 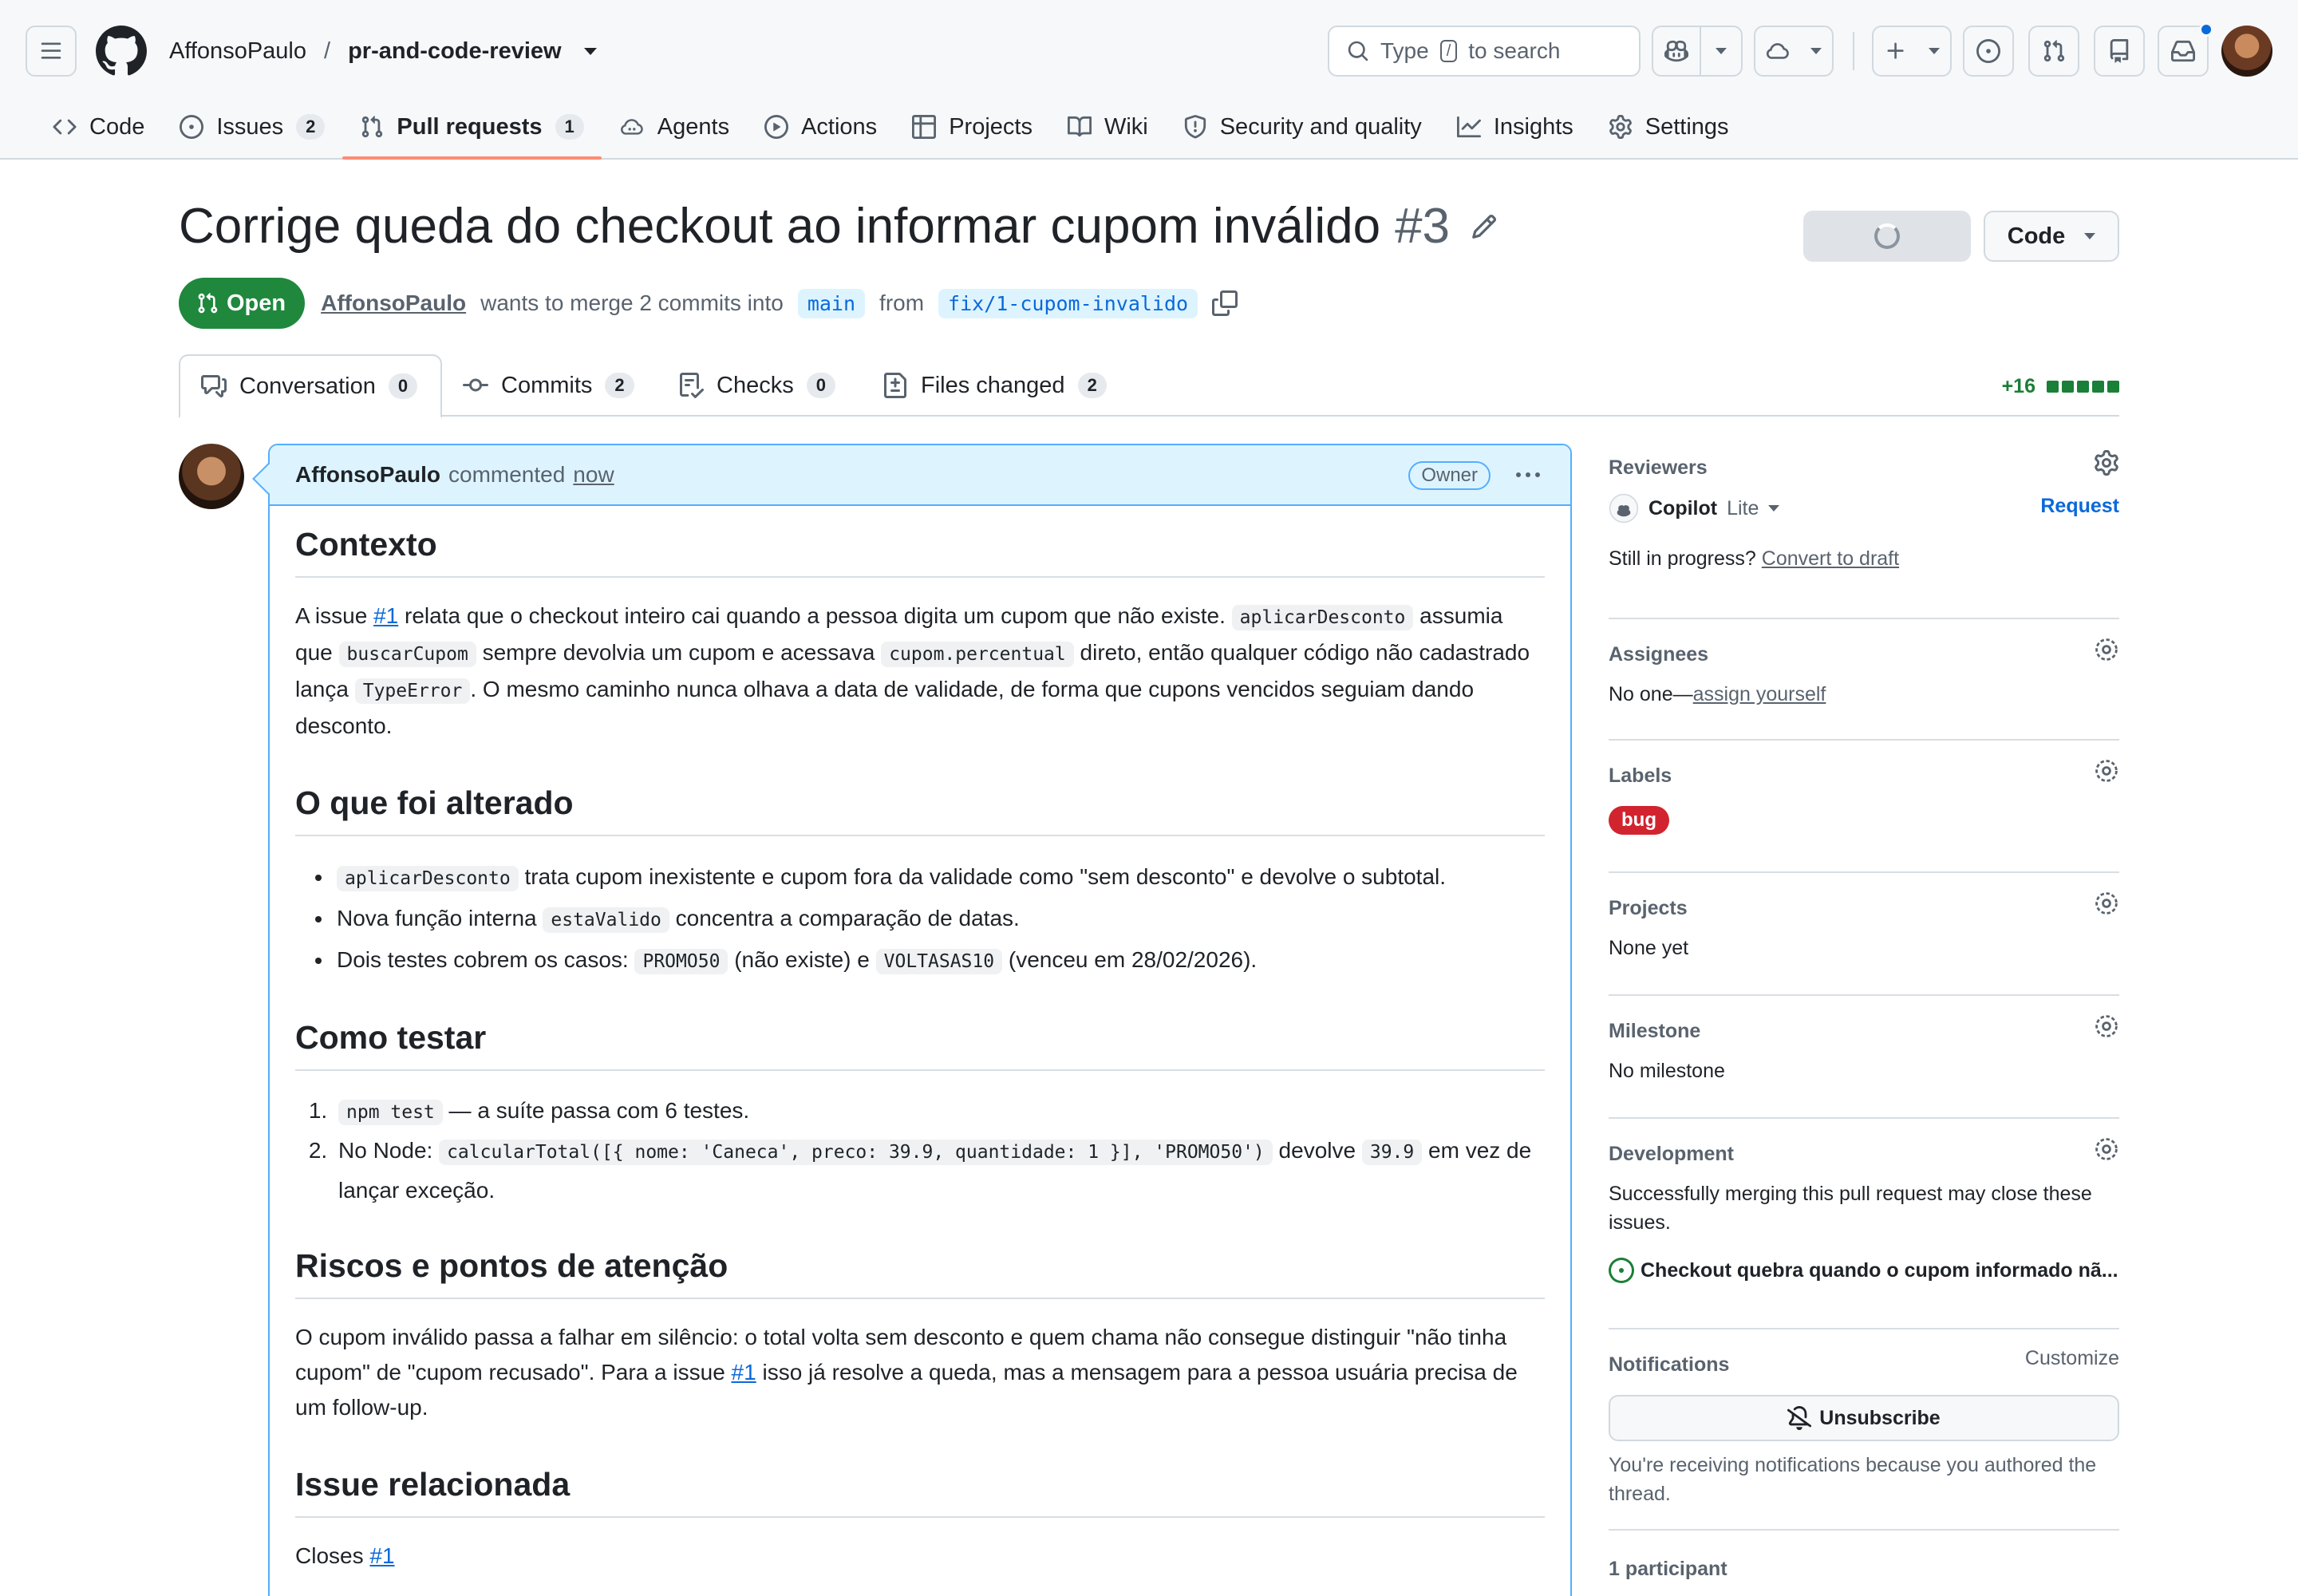 What do you see at coordinates (757, 385) in the screenshot?
I see `tab-checks: Checks 0` at bounding box center [757, 385].